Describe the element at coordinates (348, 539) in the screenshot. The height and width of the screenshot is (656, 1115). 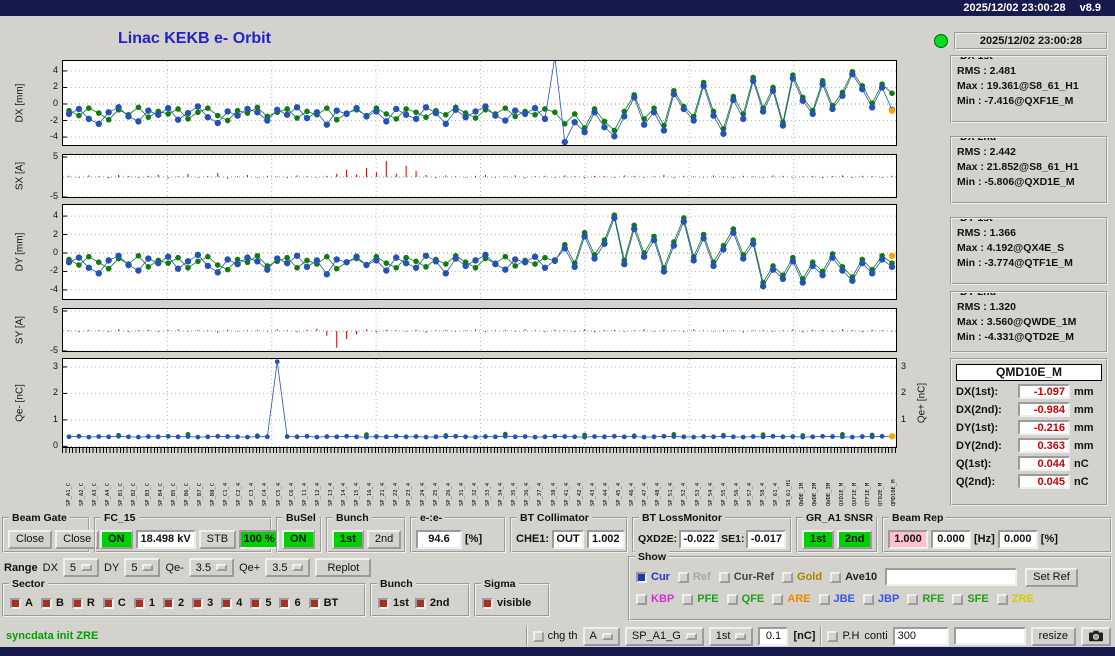
I see `bunch-1st-button: 1st` at that location.